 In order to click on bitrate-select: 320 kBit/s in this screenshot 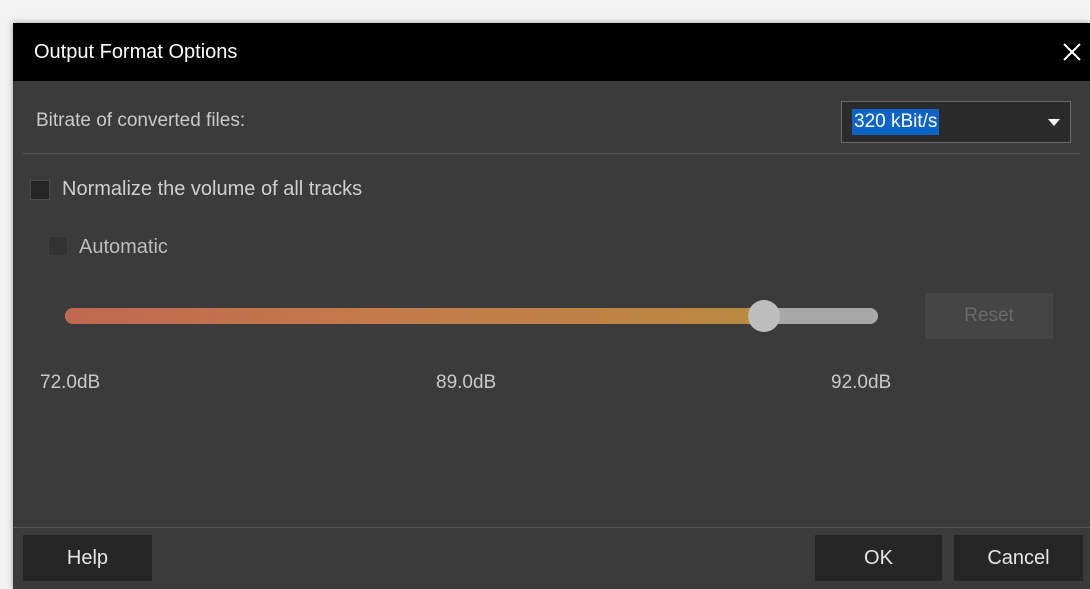, I will do `click(956, 122)`.